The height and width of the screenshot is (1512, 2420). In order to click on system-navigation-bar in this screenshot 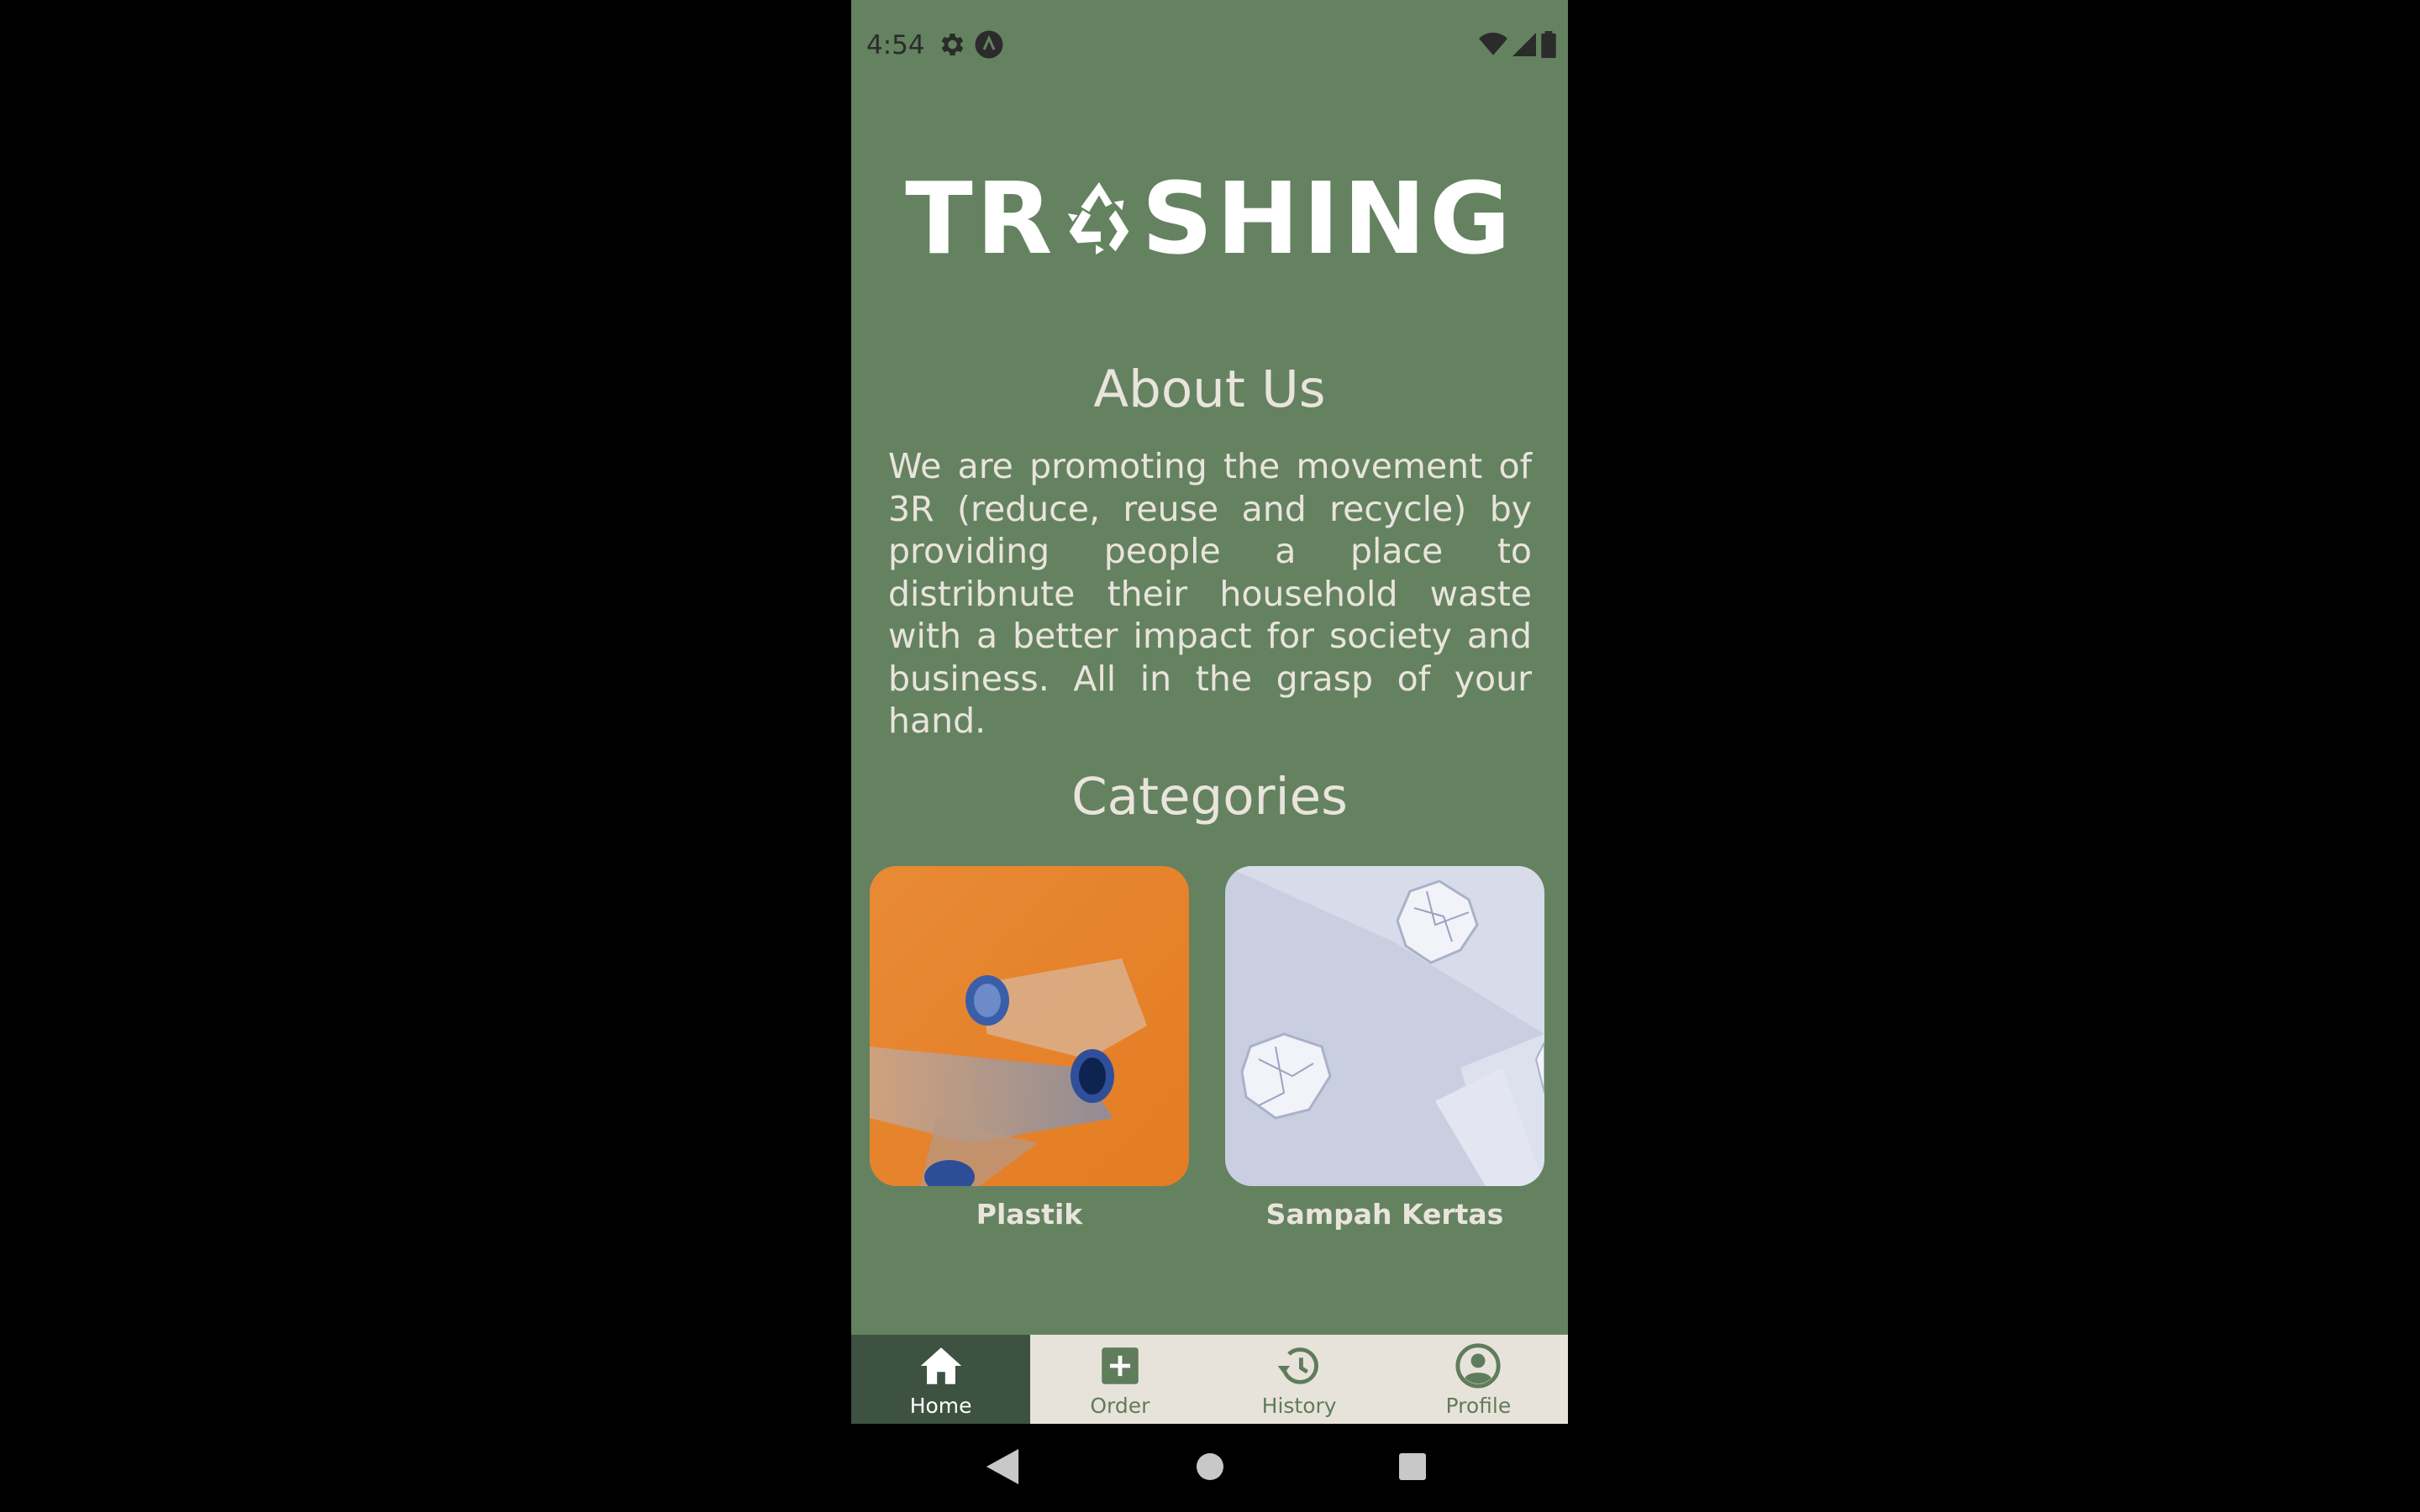, I will do `click(1209, 1468)`.